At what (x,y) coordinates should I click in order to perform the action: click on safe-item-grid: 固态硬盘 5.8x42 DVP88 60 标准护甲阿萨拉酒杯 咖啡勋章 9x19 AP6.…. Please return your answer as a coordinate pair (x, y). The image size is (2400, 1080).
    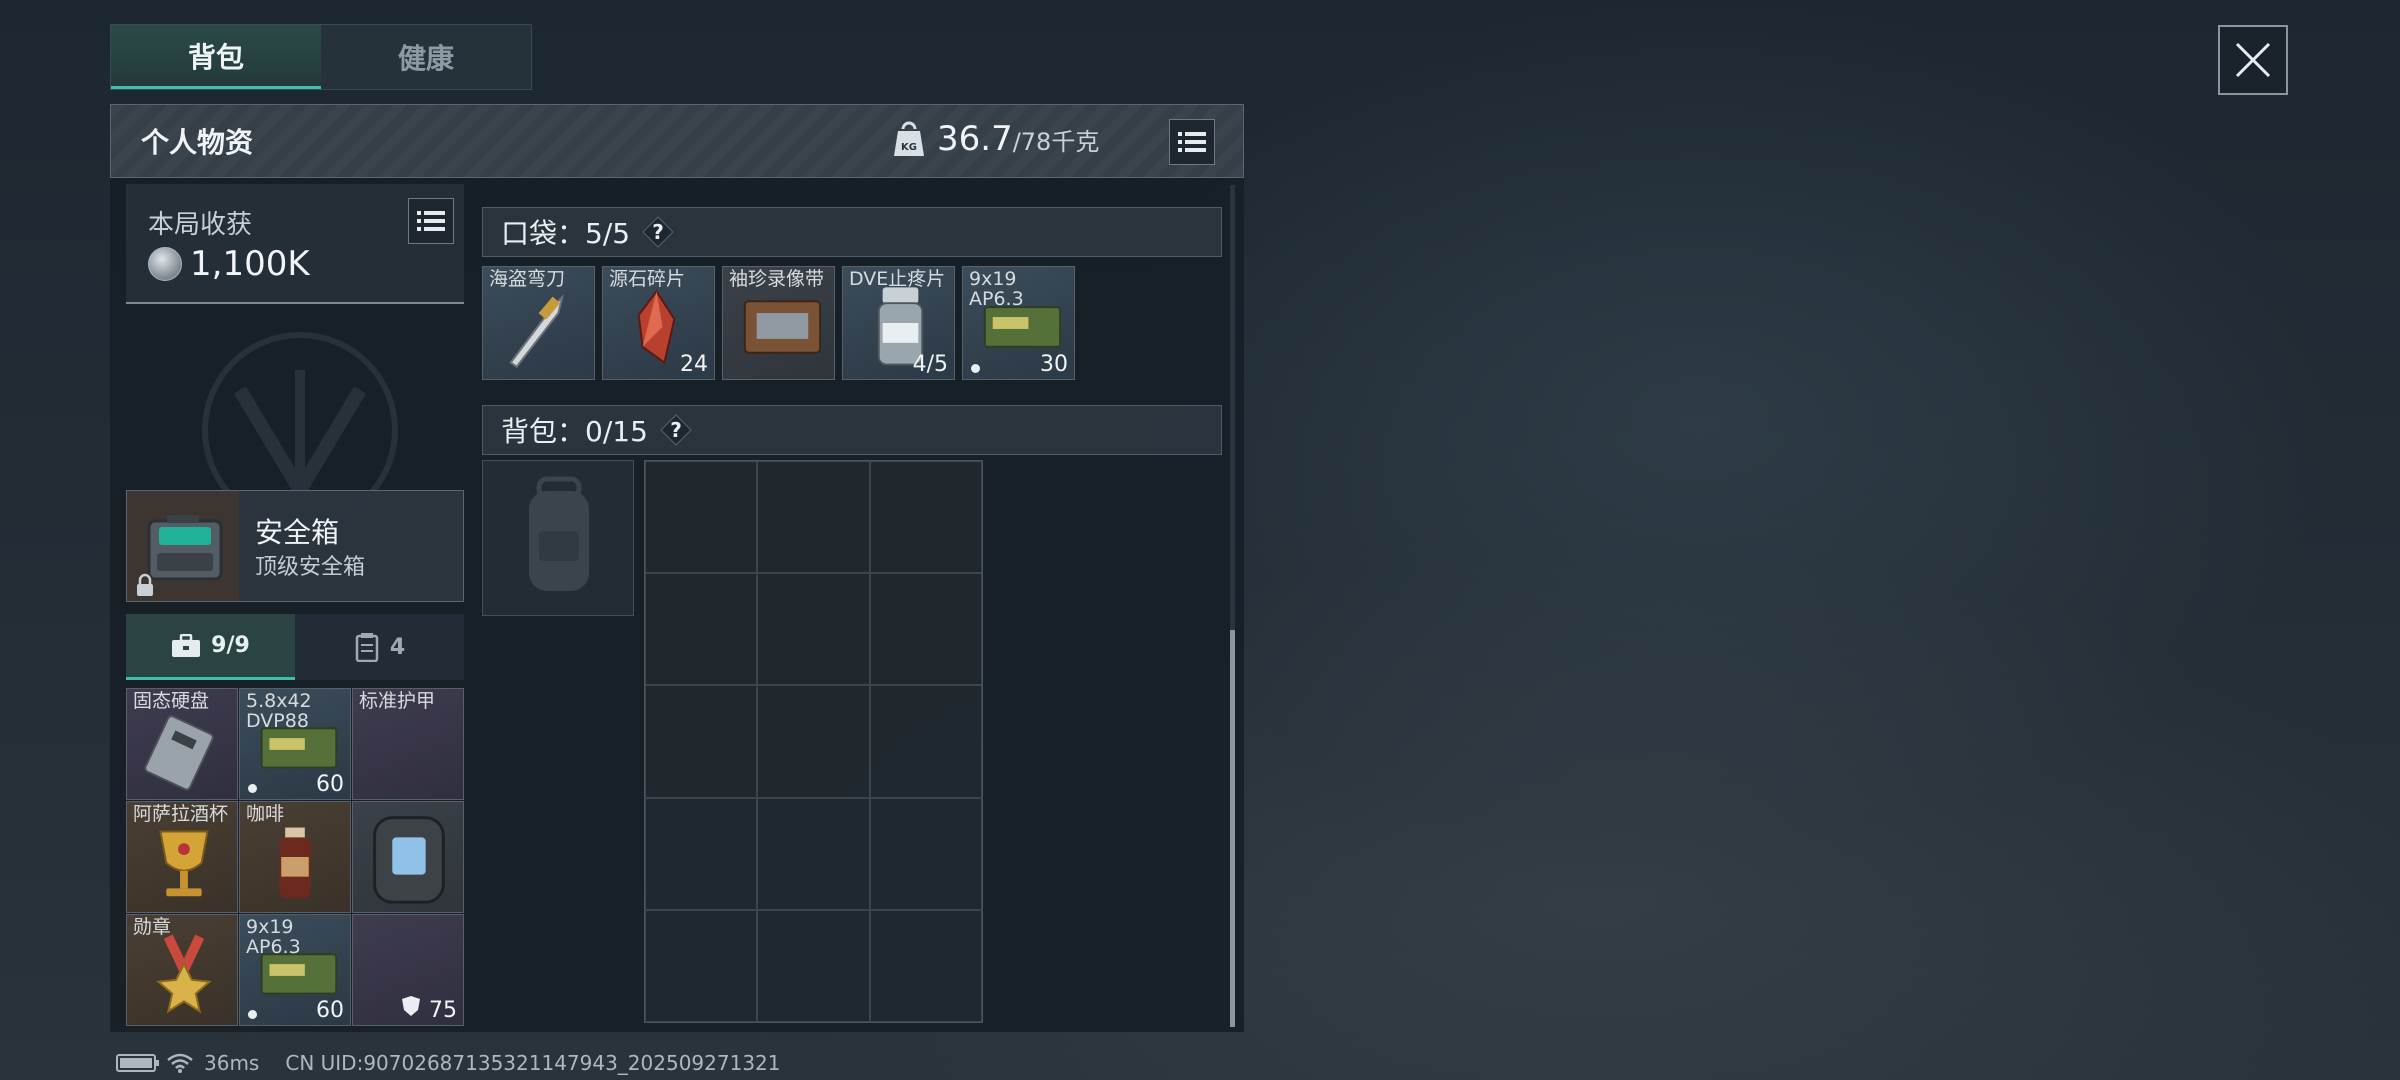
    Looking at the image, I should click on (295, 857).